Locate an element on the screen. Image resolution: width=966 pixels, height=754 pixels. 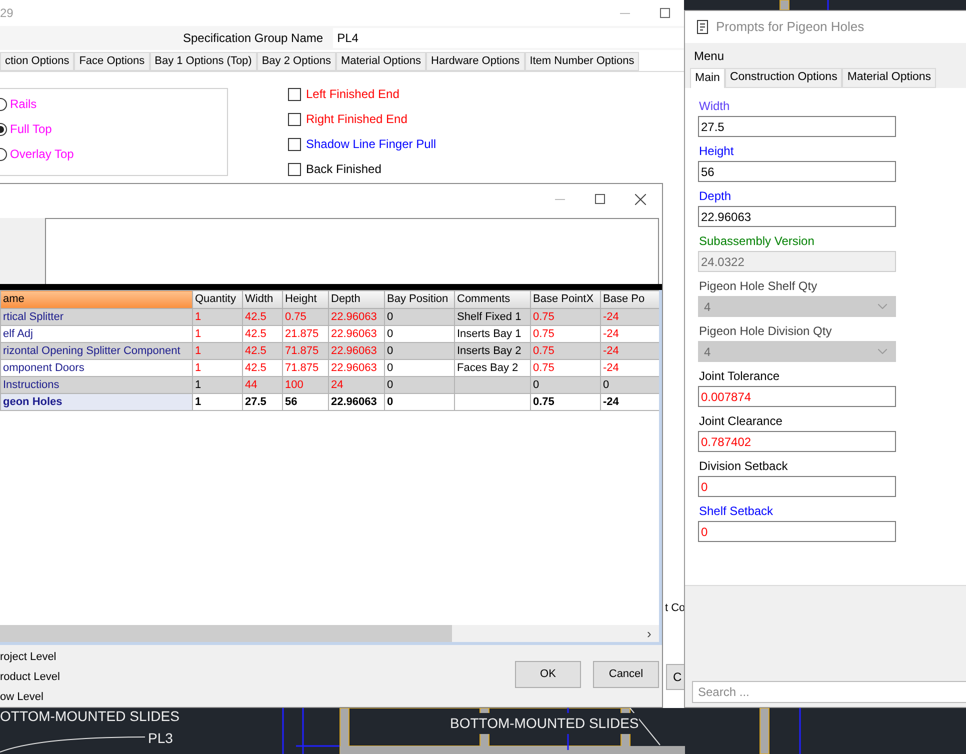
table-cell: 27.5 is located at coordinates (262, 402).